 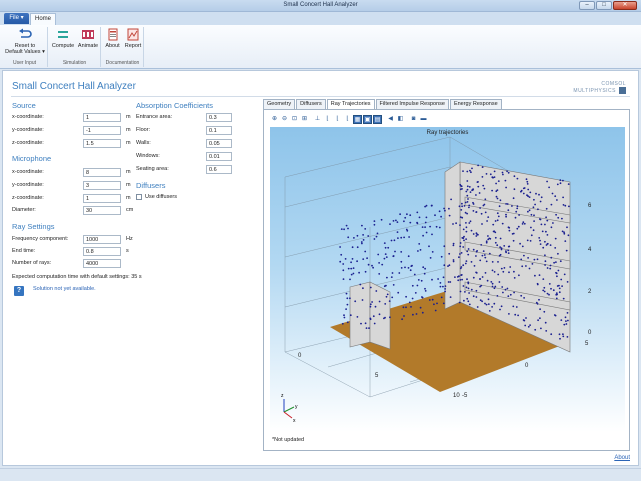 I want to click on entrance-input, so click(x=219, y=117).